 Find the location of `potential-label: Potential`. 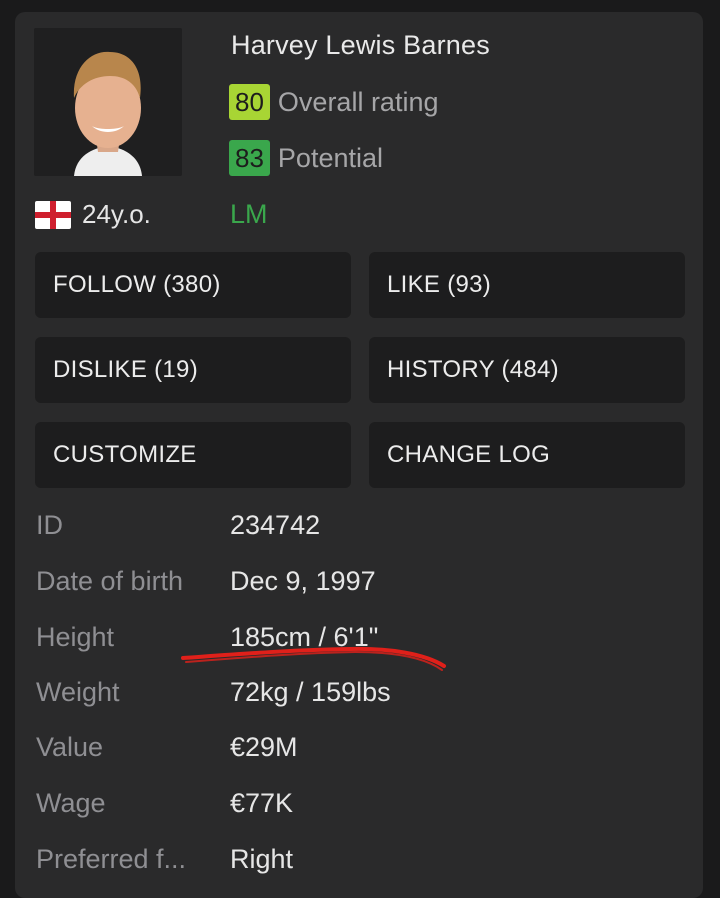

potential-label: Potential is located at coordinates (330, 157).